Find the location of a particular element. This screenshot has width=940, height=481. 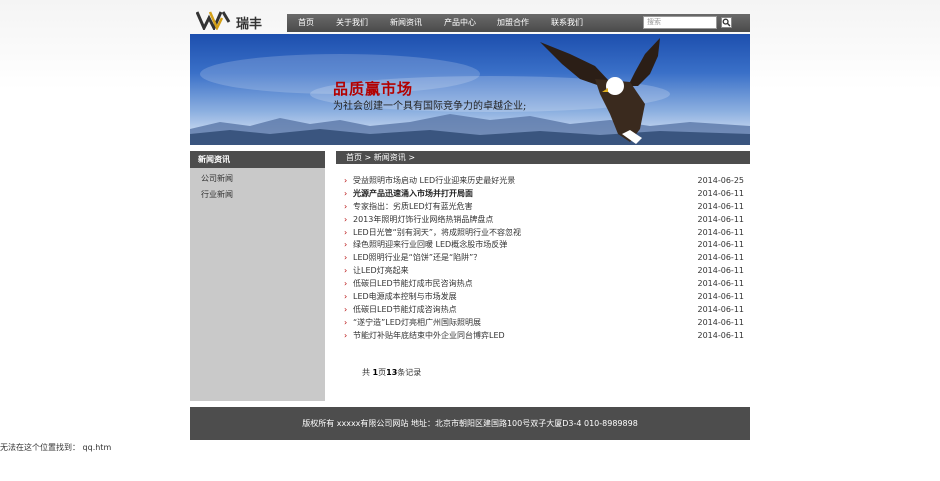

main-nav: 首页 关于我们 新闻资讯 产品中心 加盟合作 联系我们 搜索 is located at coordinates (518, 23).